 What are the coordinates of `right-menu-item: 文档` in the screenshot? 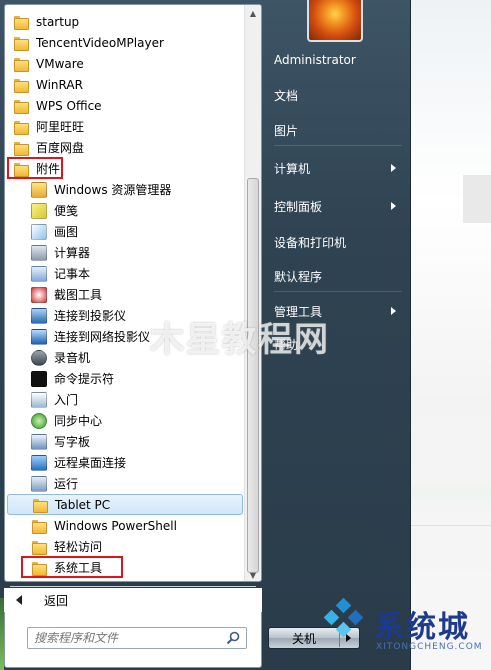 It's located at (338, 95).